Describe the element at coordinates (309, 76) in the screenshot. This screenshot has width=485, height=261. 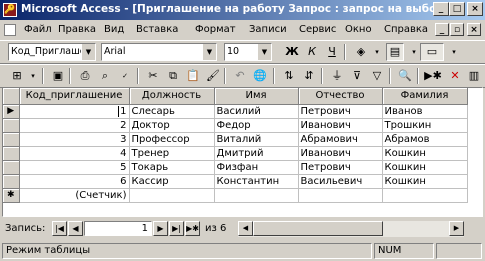
I see `sort-descending-icon: ⇵` at that location.